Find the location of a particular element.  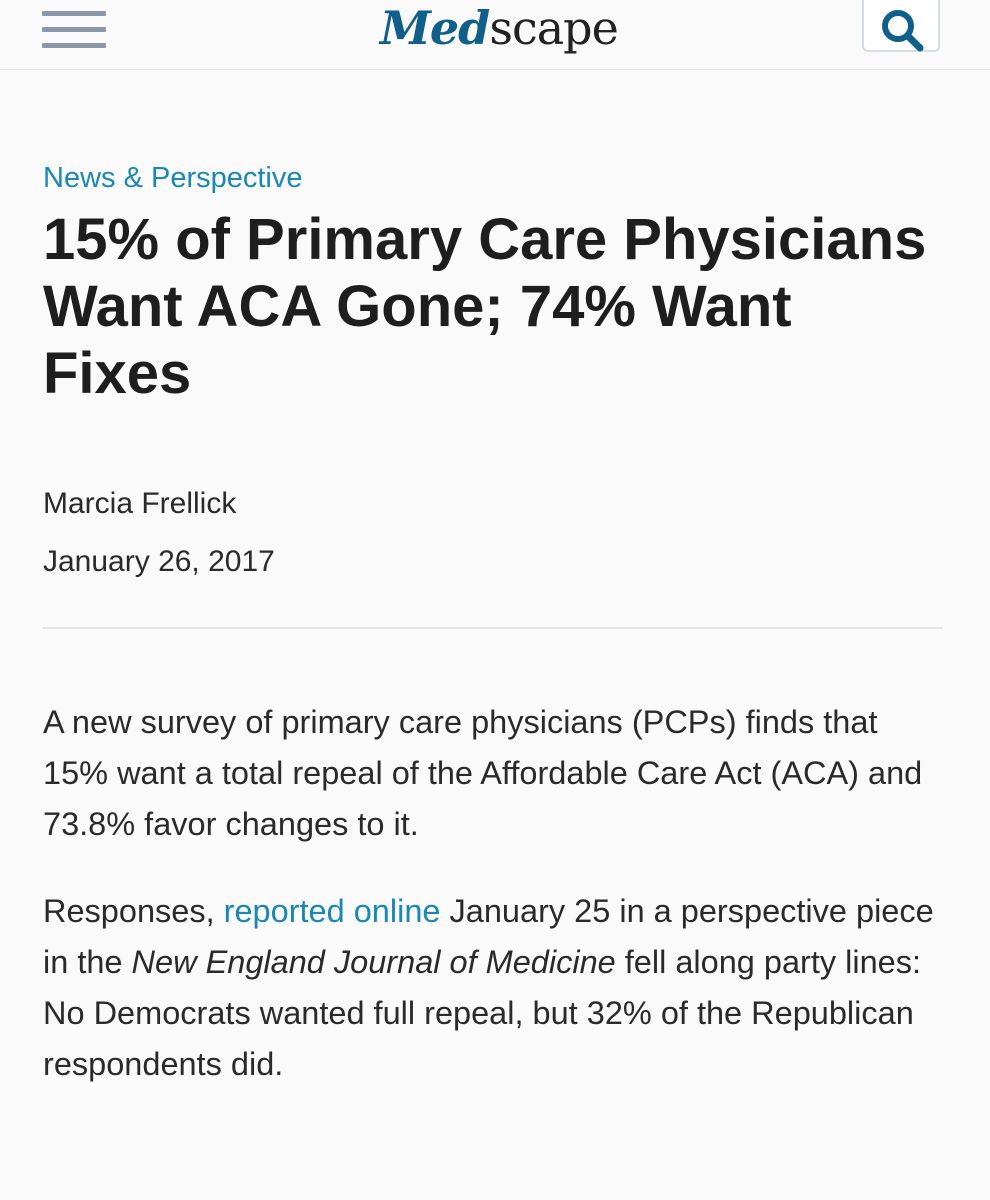

section-kicker-link: News & Perspective is located at coordinates (493, 178).